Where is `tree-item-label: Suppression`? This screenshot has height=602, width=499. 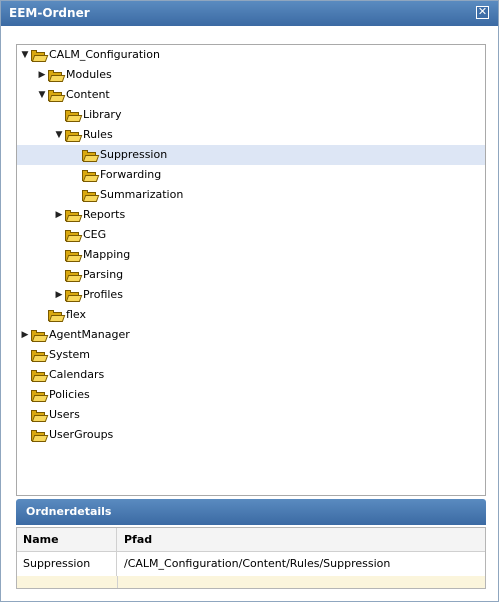
tree-item-label: Suppression is located at coordinates (134, 154).